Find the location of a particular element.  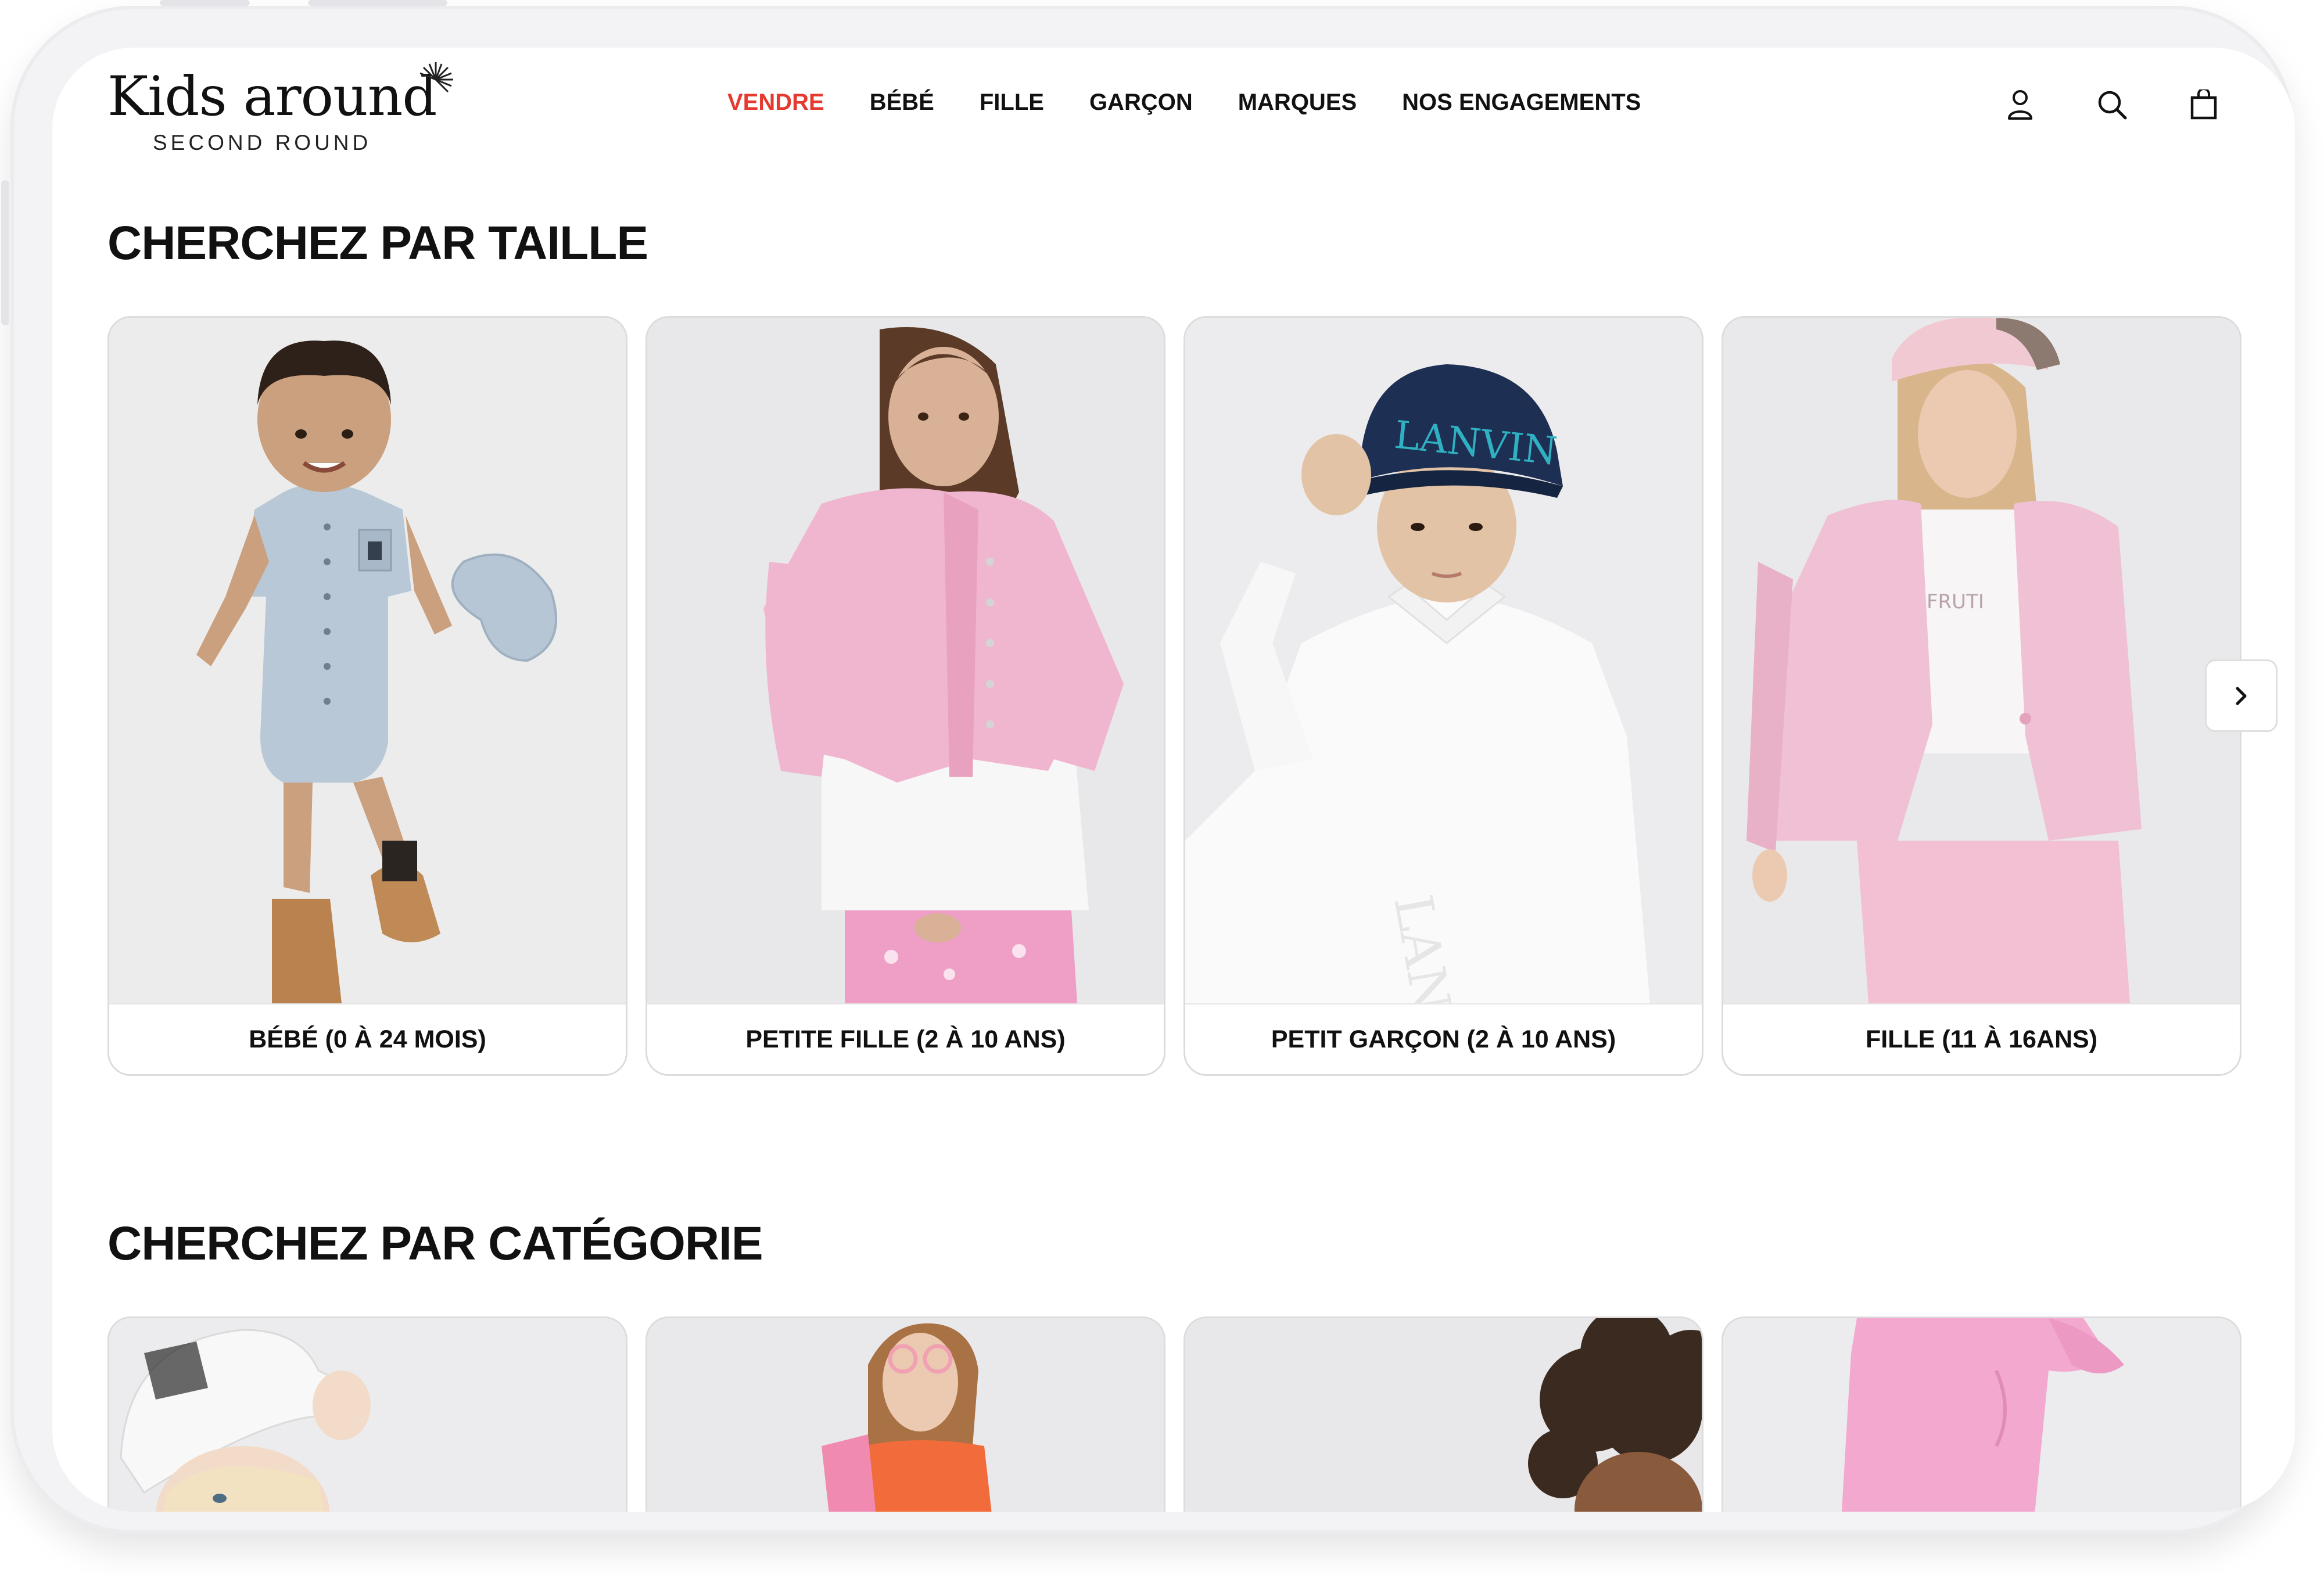

chevron-right-icon is located at coordinates (2241, 696).